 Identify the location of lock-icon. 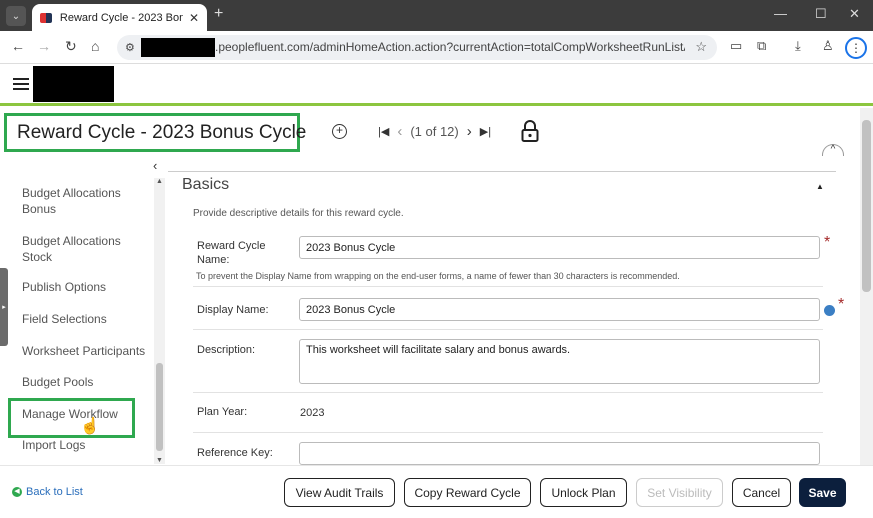
(530, 131).